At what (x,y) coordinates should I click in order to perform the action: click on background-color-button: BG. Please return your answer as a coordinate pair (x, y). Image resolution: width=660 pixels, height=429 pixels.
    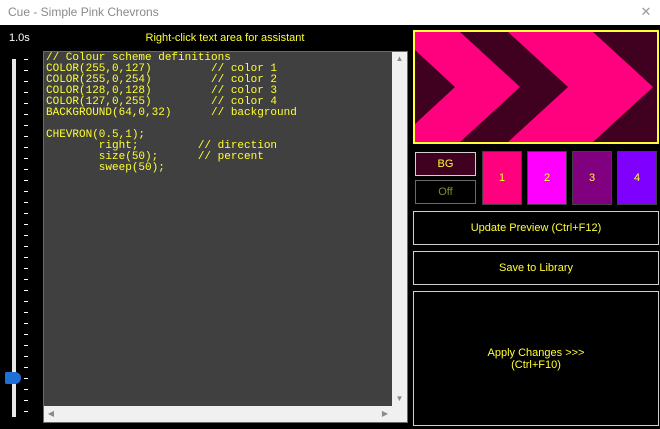
    Looking at the image, I should click on (445, 164).